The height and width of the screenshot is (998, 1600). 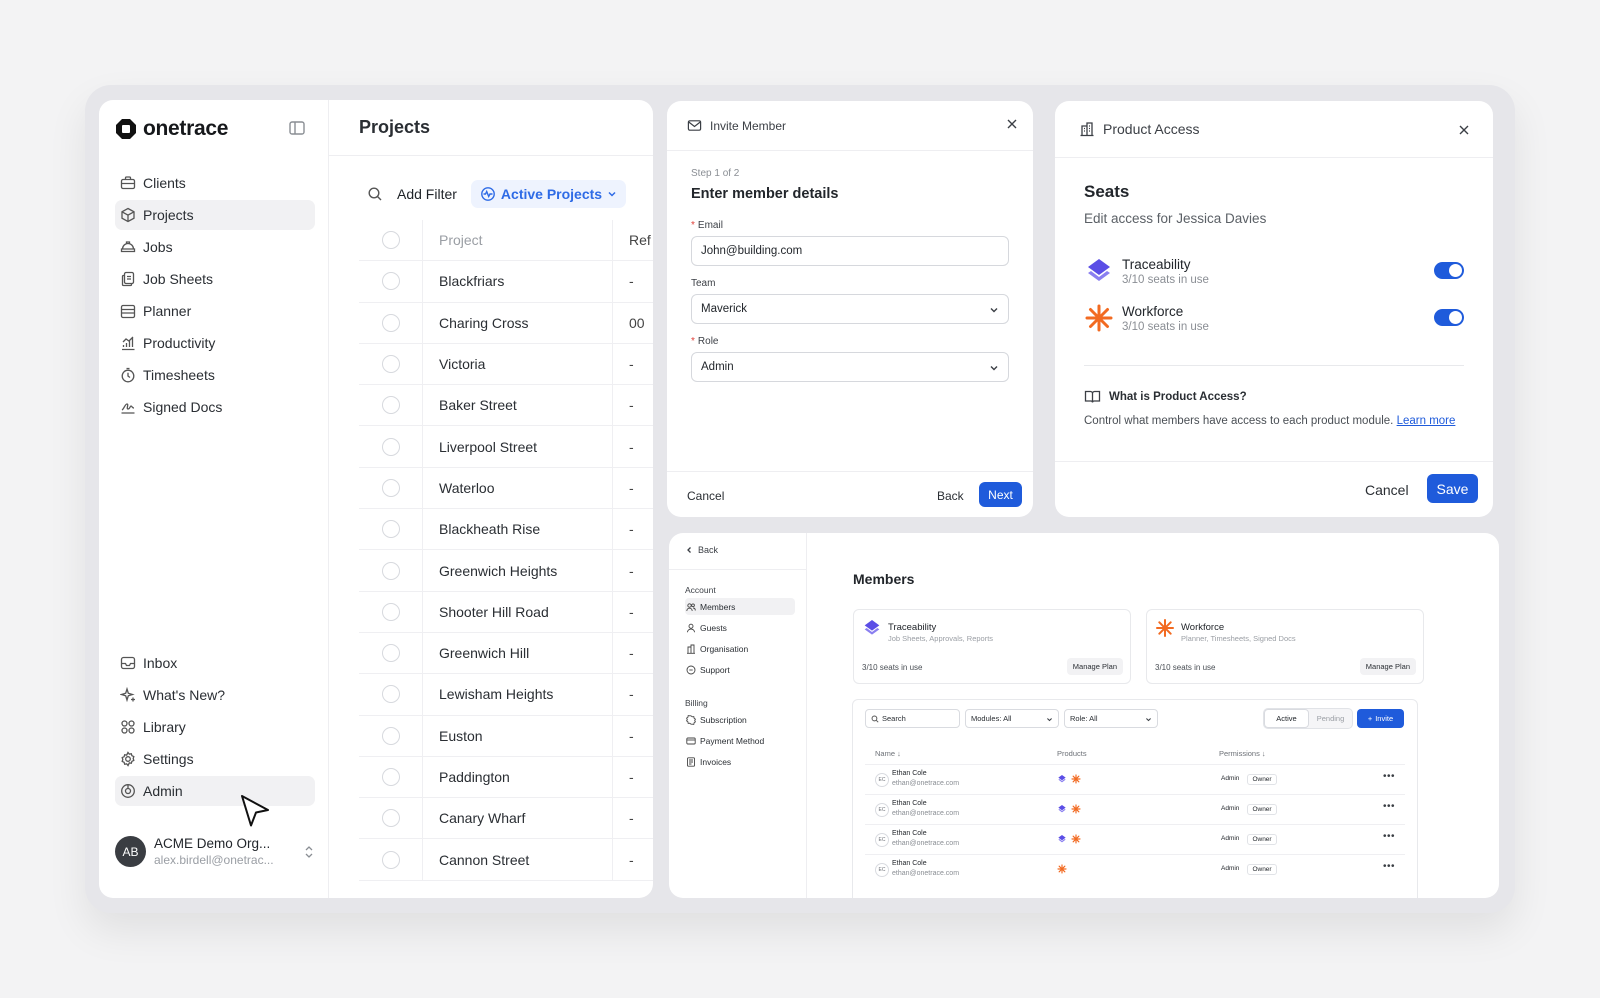 What do you see at coordinates (518, 240) in the screenshot?
I see `column-header-project: Project` at bounding box center [518, 240].